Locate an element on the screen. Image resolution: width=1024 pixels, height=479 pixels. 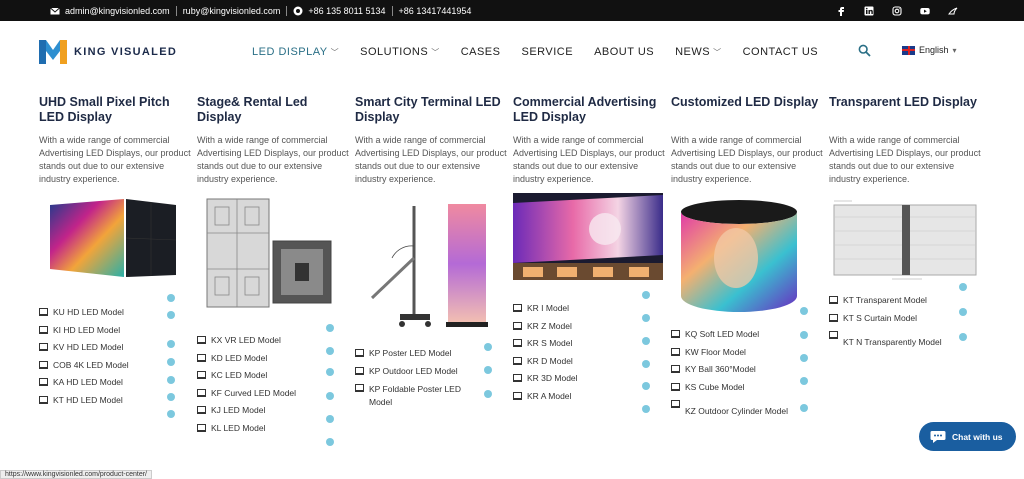
category-title: Customized LED Display is located at coordinates (747, 111).